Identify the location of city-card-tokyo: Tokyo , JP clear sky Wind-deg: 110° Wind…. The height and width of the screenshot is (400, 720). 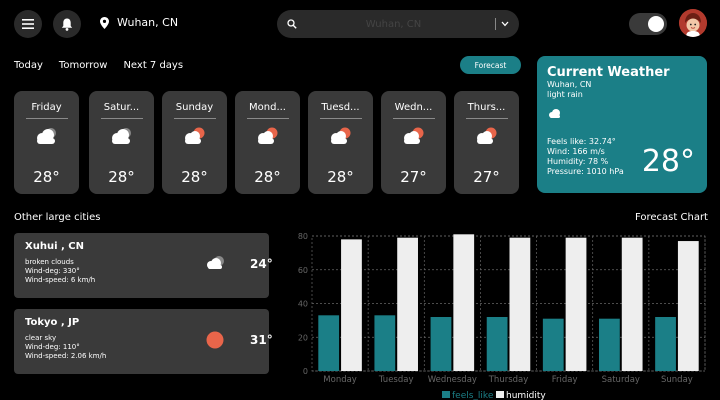
(143, 341).